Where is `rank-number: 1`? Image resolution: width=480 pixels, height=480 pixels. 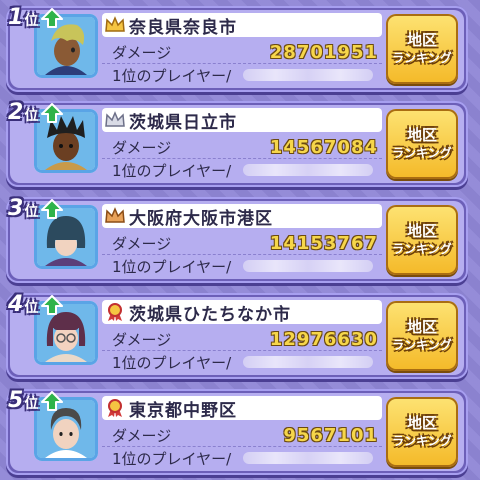
rank-number: 1 is located at coordinates (16, 17).